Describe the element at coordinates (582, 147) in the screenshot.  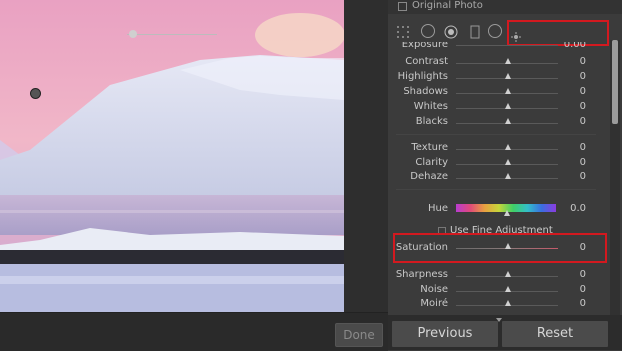
I see `texture-value: 0` at that location.